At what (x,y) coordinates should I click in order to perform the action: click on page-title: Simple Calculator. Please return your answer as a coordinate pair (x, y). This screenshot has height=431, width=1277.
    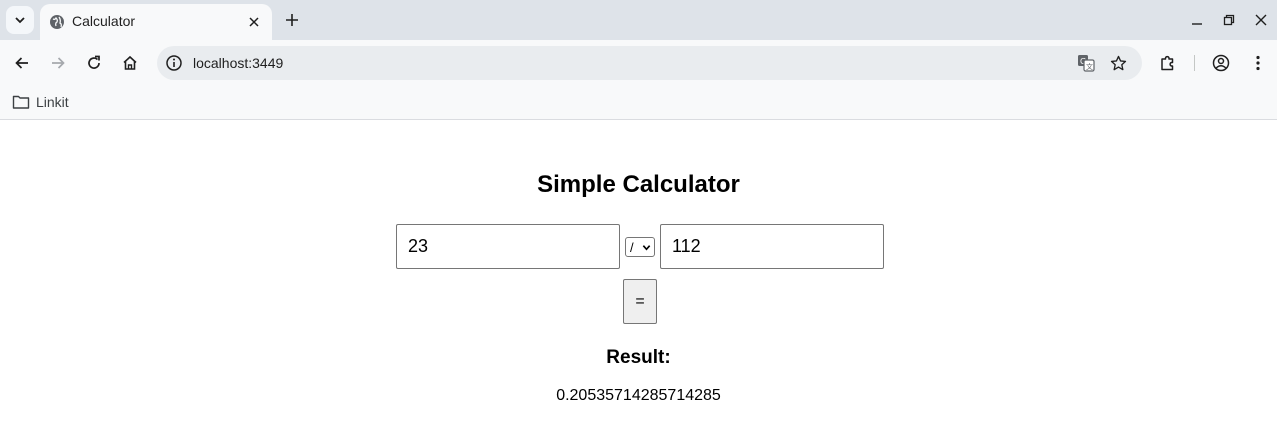
    Looking at the image, I should click on (638, 184).